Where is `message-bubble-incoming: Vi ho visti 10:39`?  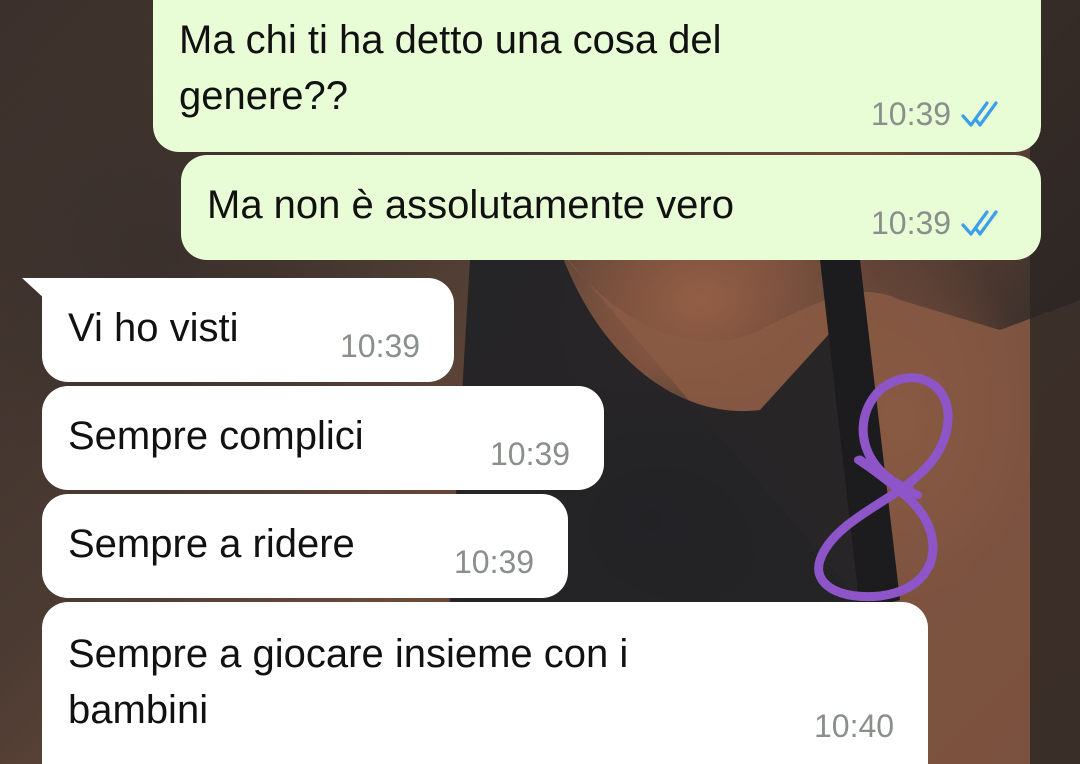 message-bubble-incoming: Vi ho visti 10:39 is located at coordinates (248, 330).